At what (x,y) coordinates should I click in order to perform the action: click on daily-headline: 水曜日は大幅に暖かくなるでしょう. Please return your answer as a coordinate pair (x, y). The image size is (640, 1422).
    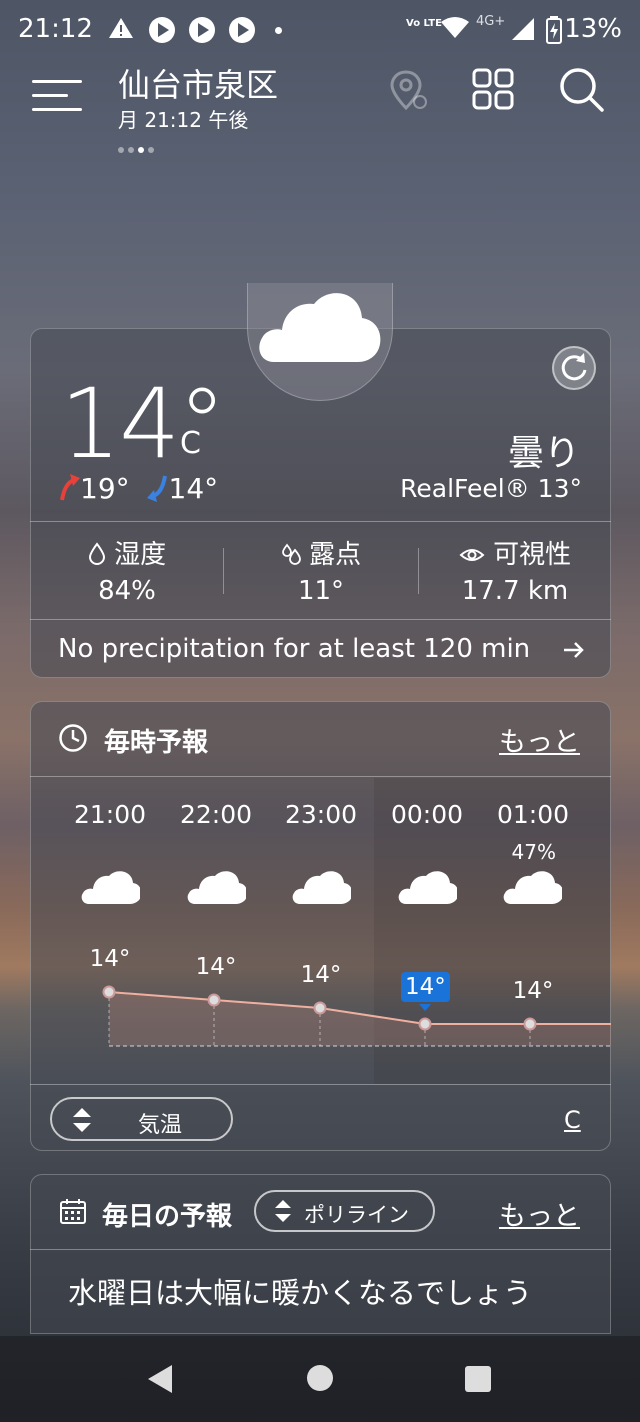
    Looking at the image, I should click on (300, 1291).